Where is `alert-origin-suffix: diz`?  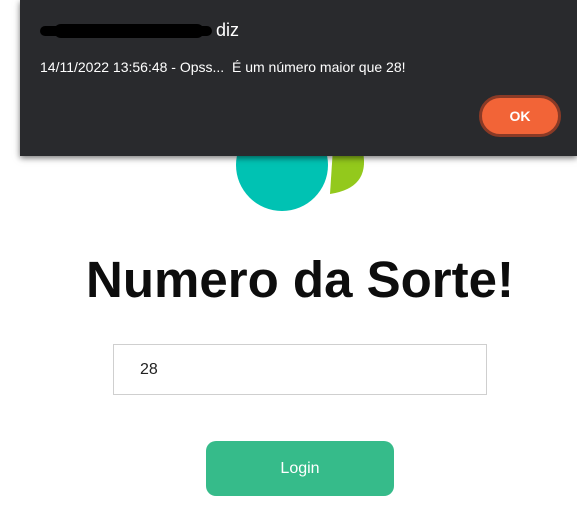
alert-origin-suffix: diz is located at coordinates (228, 30).